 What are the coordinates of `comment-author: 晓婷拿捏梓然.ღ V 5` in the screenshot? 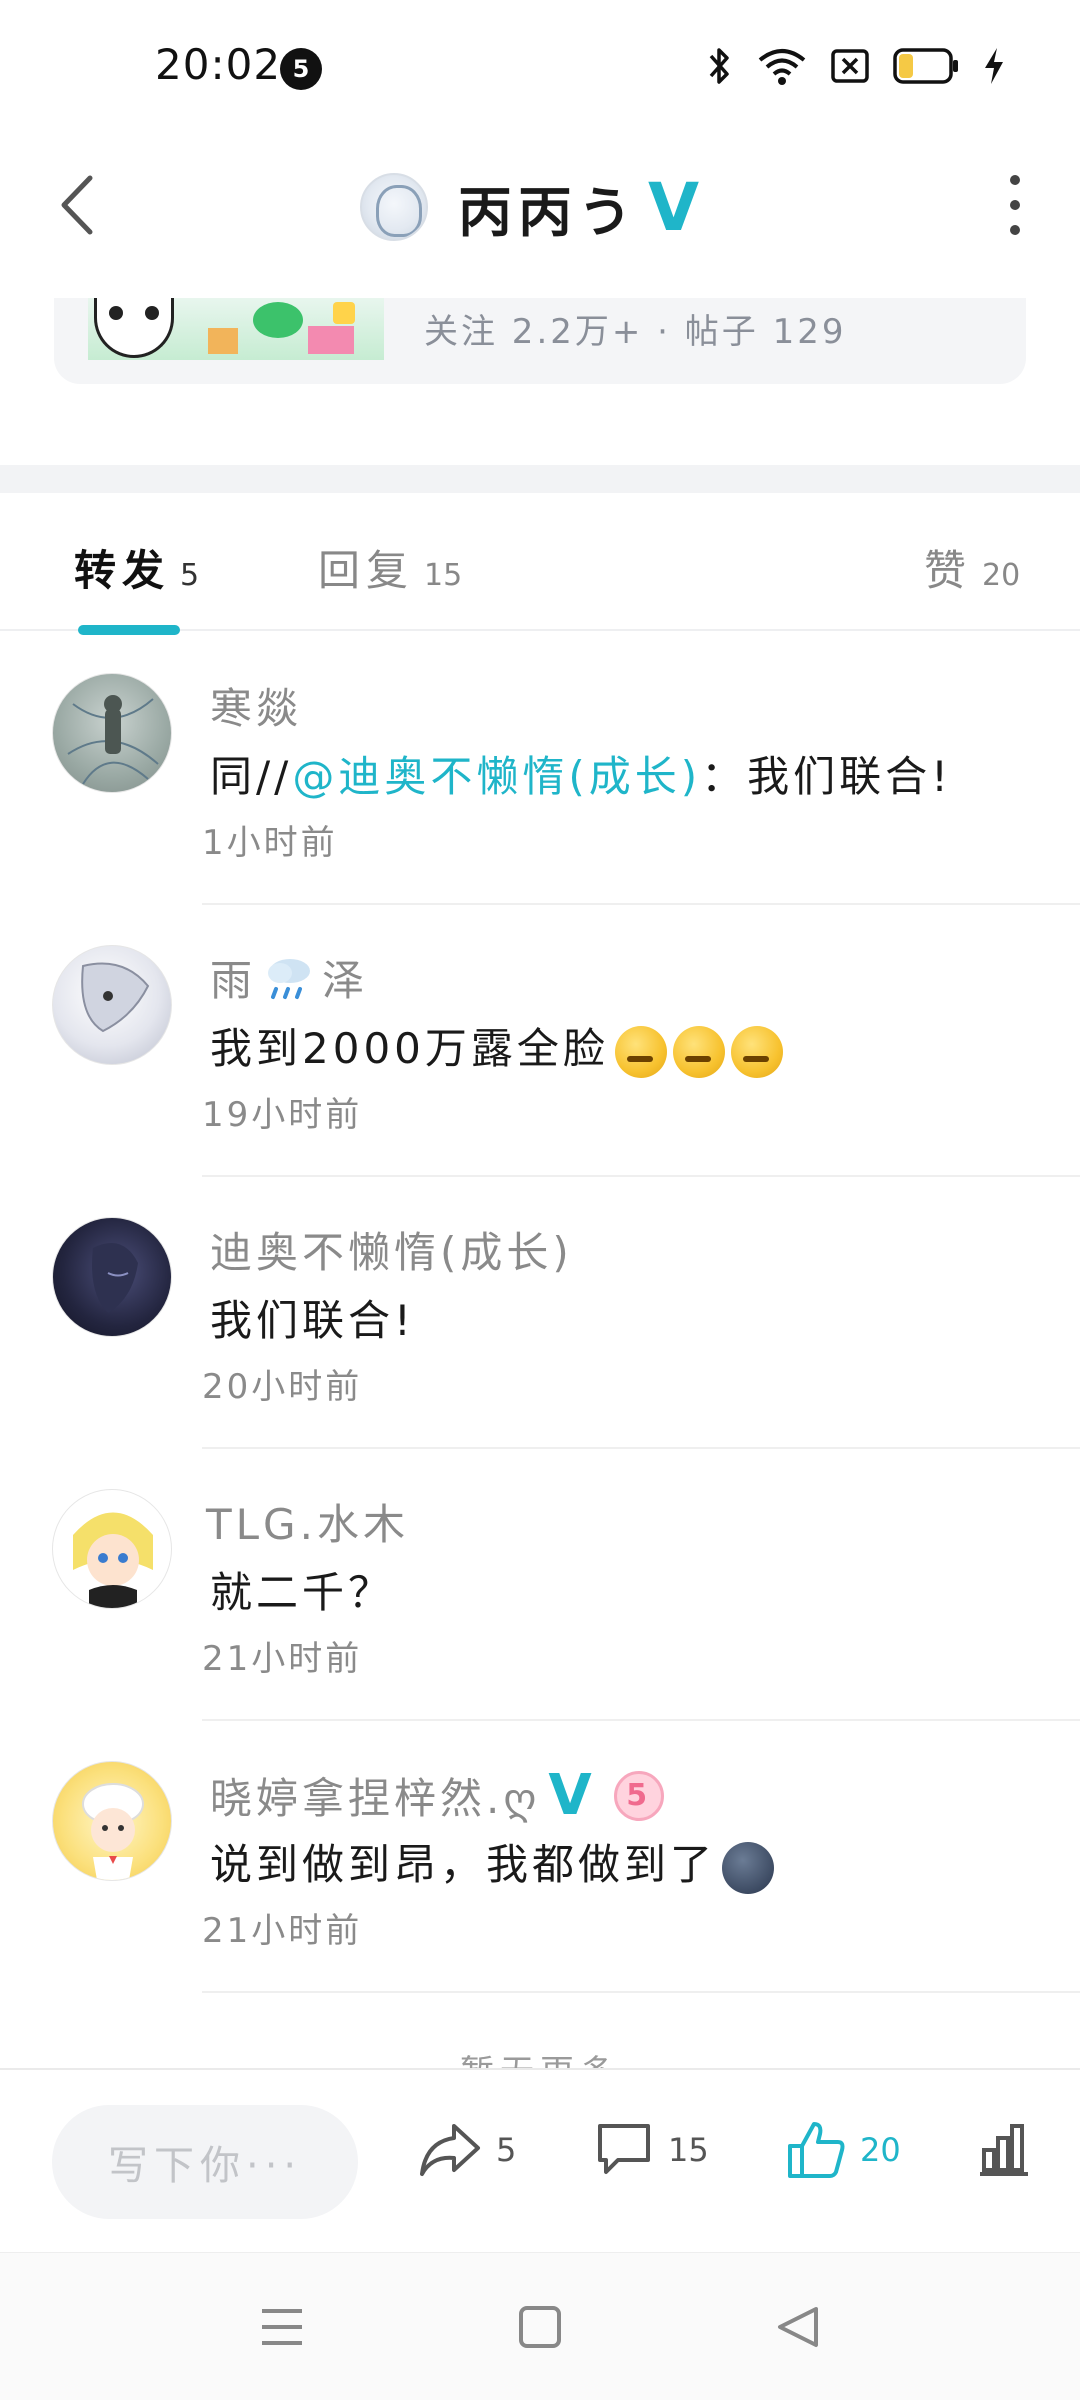 It's located at (437, 1795).